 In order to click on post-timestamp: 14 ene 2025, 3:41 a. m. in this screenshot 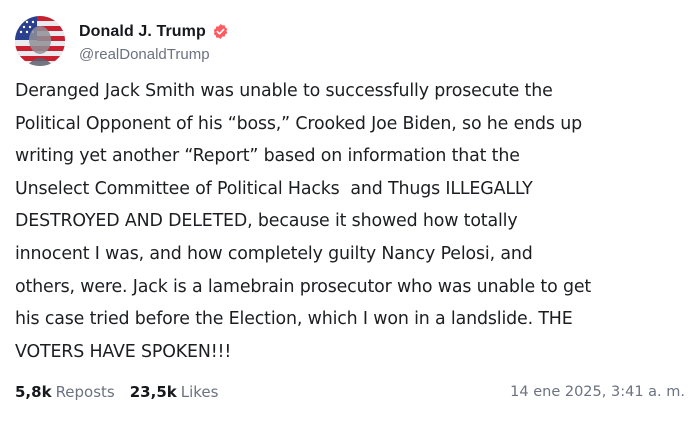, I will do `click(597, 392)`.